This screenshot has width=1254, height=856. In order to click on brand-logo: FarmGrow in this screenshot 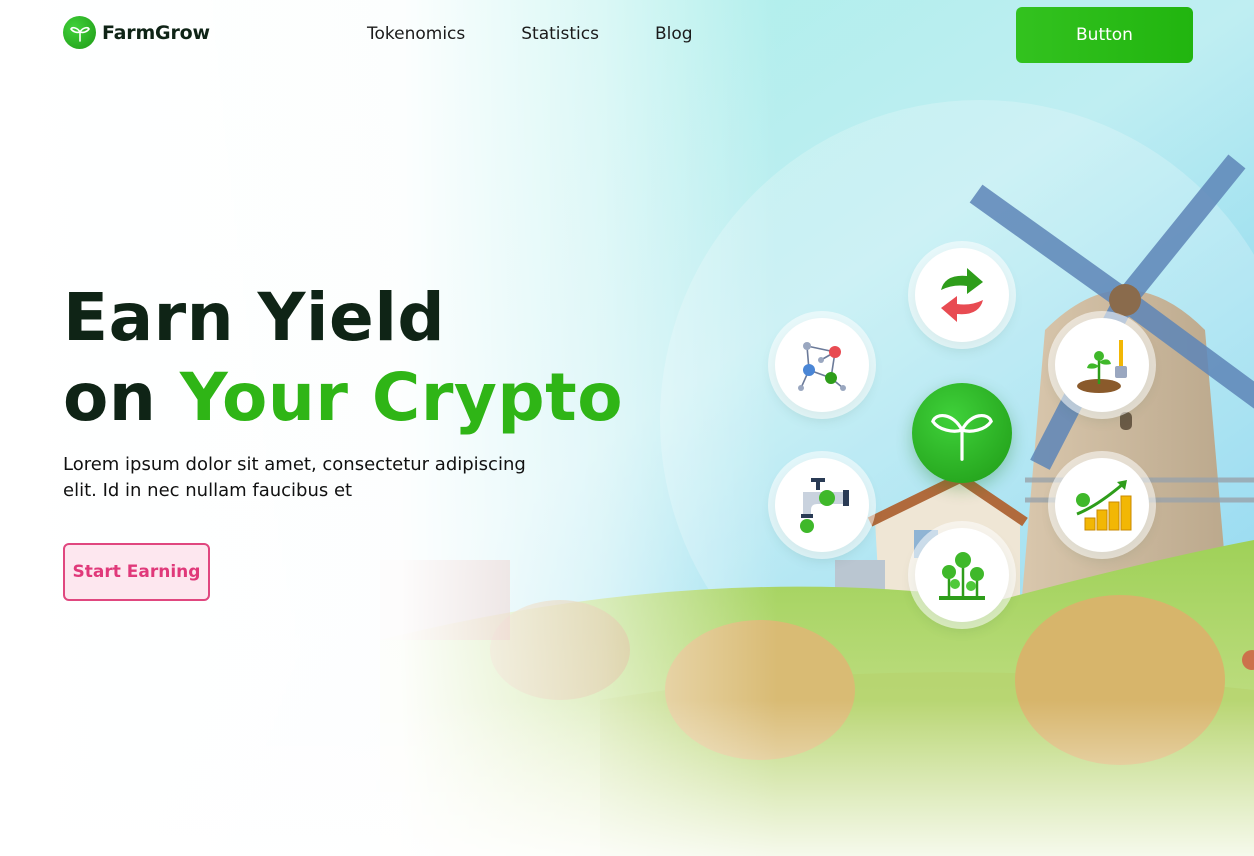, I will do `click(136, 32)`.